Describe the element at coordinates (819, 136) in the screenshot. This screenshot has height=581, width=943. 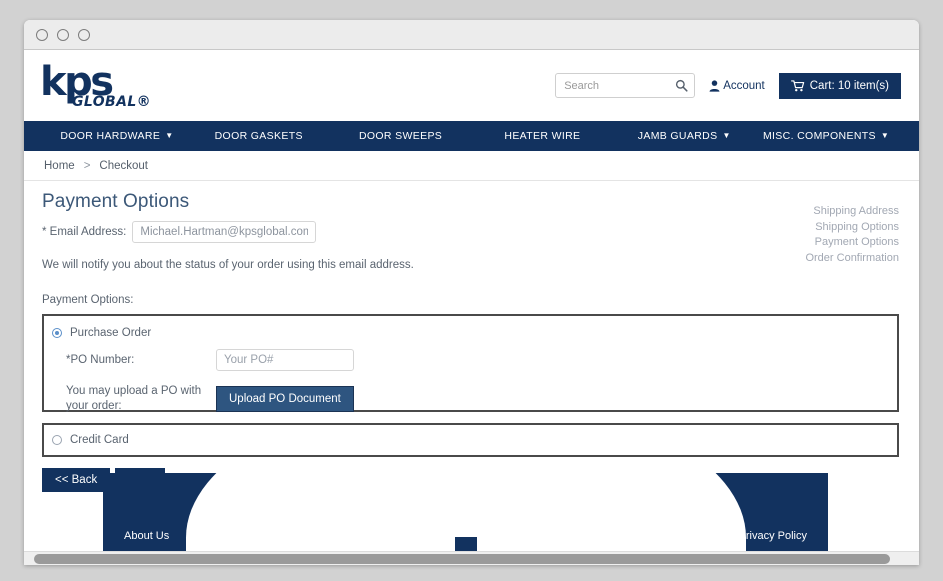
I see `nav-label: MISC. COMPONENTS` at that location.